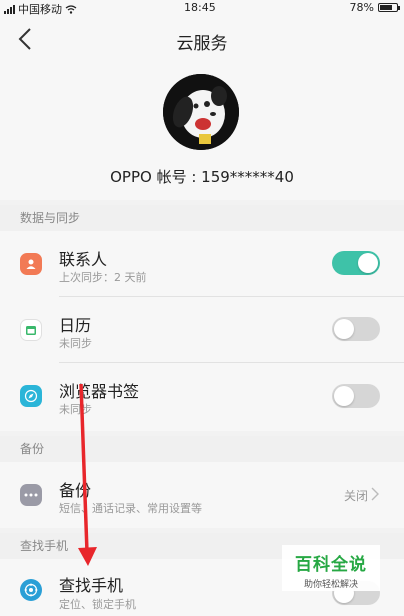  What do you see at coordinates (202, 449) in the screenshot?
I see `section-label-backup: 备份` at bounding box center [202, 449].